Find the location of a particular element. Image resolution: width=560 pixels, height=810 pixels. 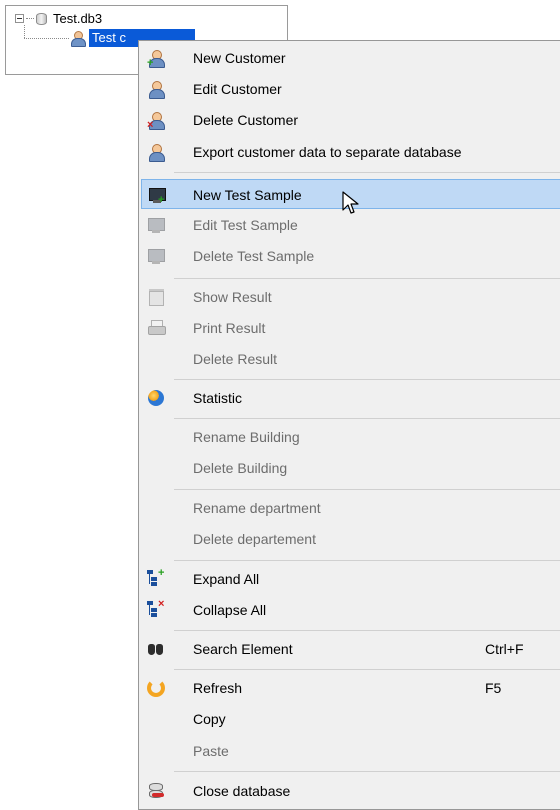

menu-item-label: Paste is located at coordinates (211, 751).